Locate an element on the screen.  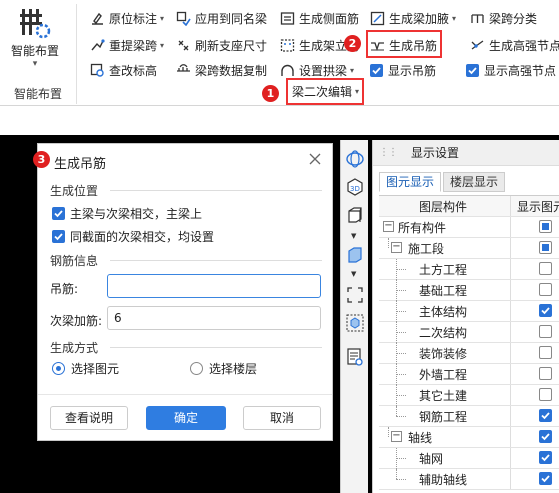
set-arch-beam-label: 设置拱梁 is located at coordinates (323, 70).